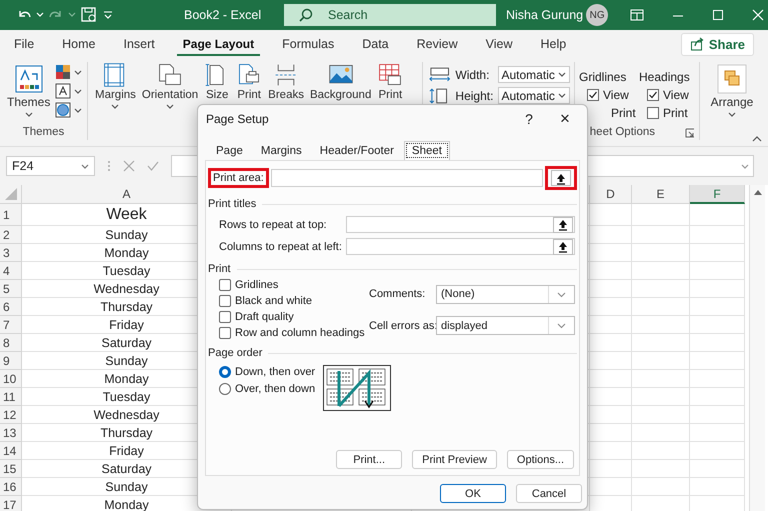  What do you see at coordinates (238, 178) in the screenshot?
I see `field-label: Print area:` at bounding box center [238, 178].